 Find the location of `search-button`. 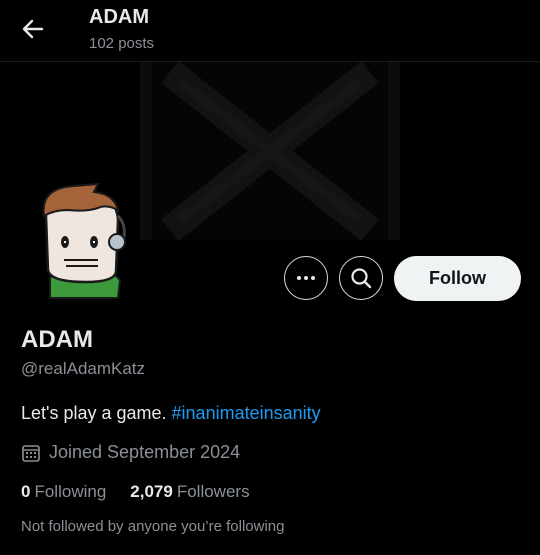

search-button is located at coordinates (361, 278).